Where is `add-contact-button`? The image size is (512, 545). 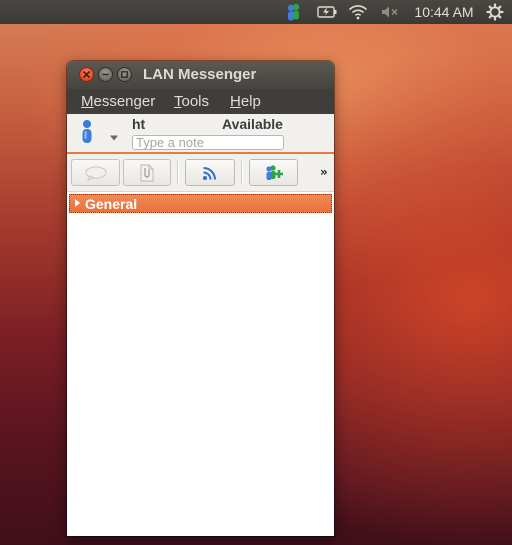
add-contact-button is located at coordinates (273, 172).